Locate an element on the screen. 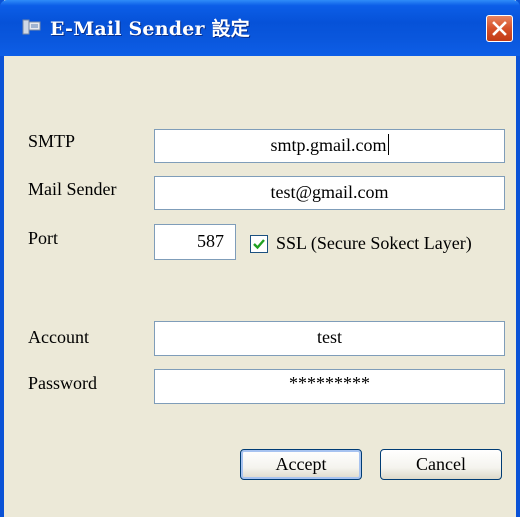  window-app-icon is located at coordinates (32, 27).